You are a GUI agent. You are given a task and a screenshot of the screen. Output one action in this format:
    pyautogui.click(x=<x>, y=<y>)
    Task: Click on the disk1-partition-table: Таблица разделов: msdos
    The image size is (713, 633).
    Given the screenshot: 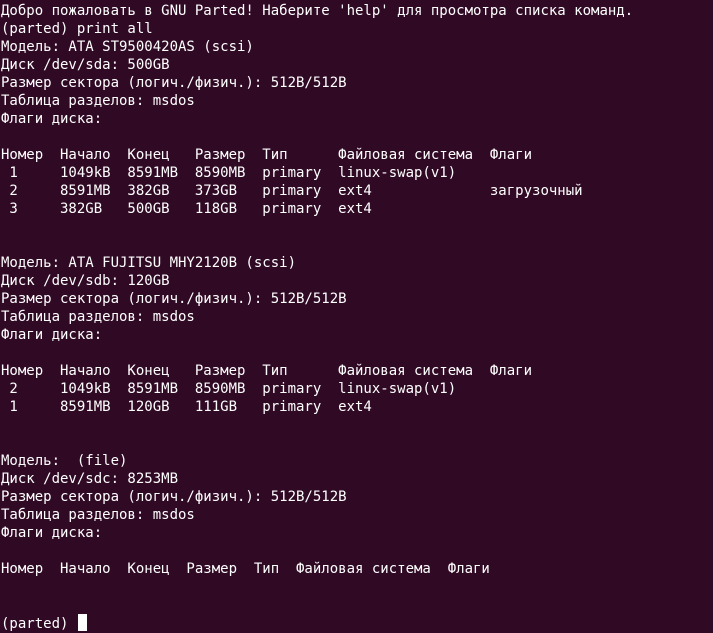 What is the action you would take?
    pyautogui.click(x=98, y=101)
    